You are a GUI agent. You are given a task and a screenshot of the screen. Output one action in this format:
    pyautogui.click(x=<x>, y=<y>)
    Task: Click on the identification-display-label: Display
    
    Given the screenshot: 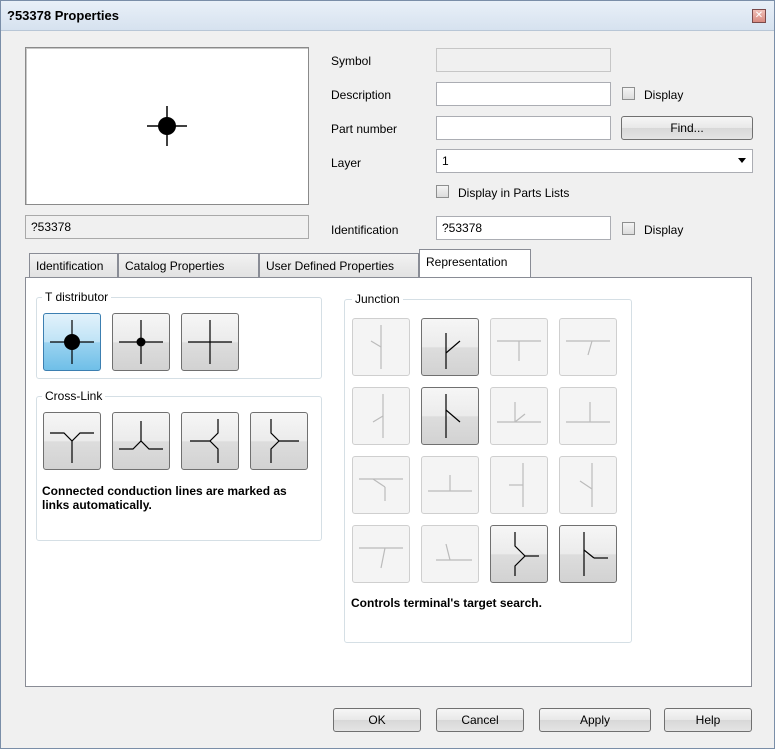 What is the action you would take?
    pyautogui.click(x=664, y=230)
    